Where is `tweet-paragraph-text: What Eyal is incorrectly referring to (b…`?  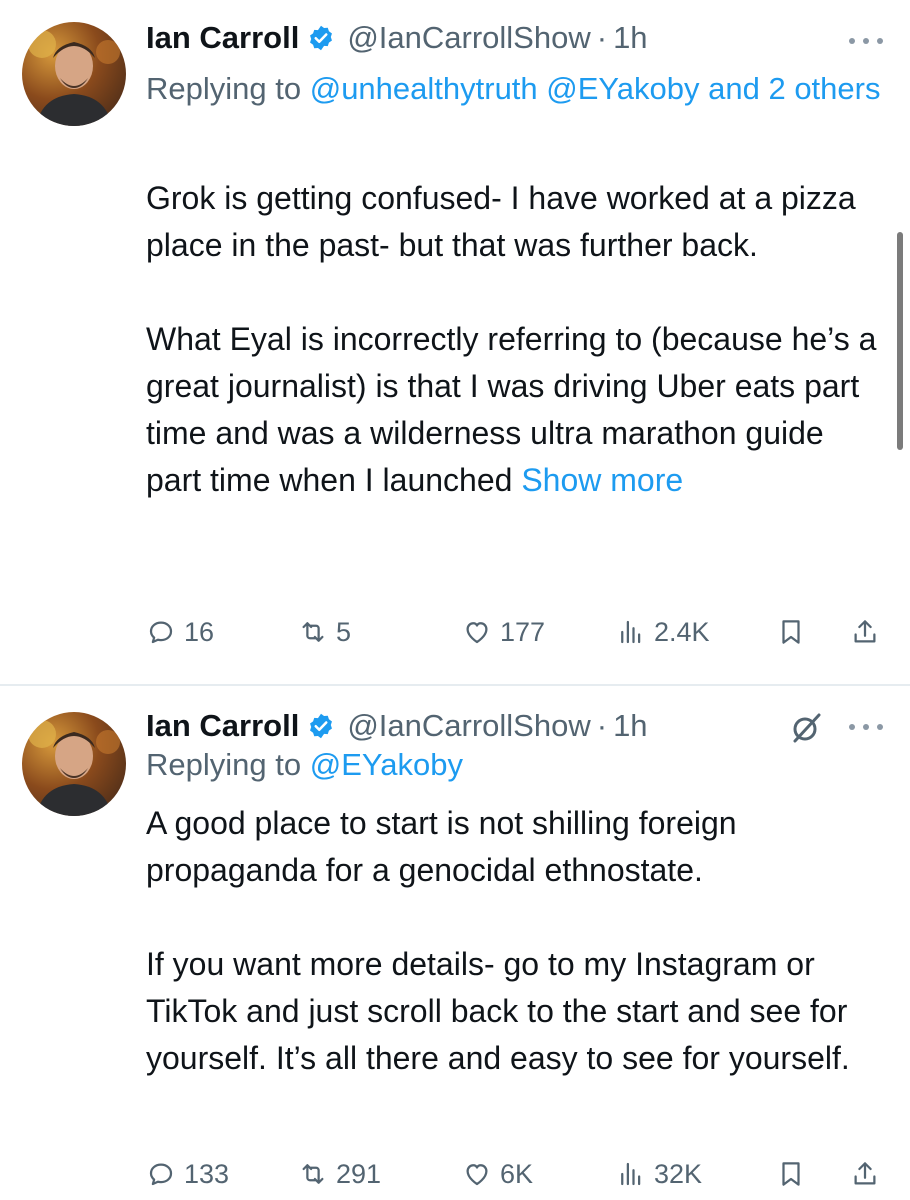
tweet-paragraph-text: What Eyal is incorrectly referring to (b… is located at coordinates (511, 409).